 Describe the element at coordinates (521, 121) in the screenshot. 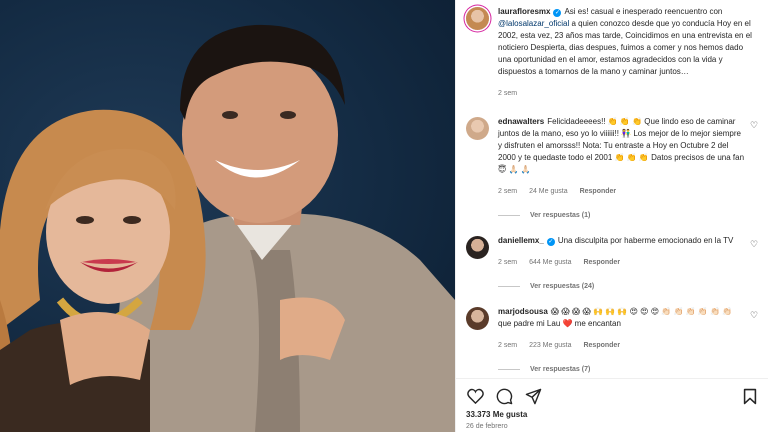

I see `comment-username: ednawalters` at that location.